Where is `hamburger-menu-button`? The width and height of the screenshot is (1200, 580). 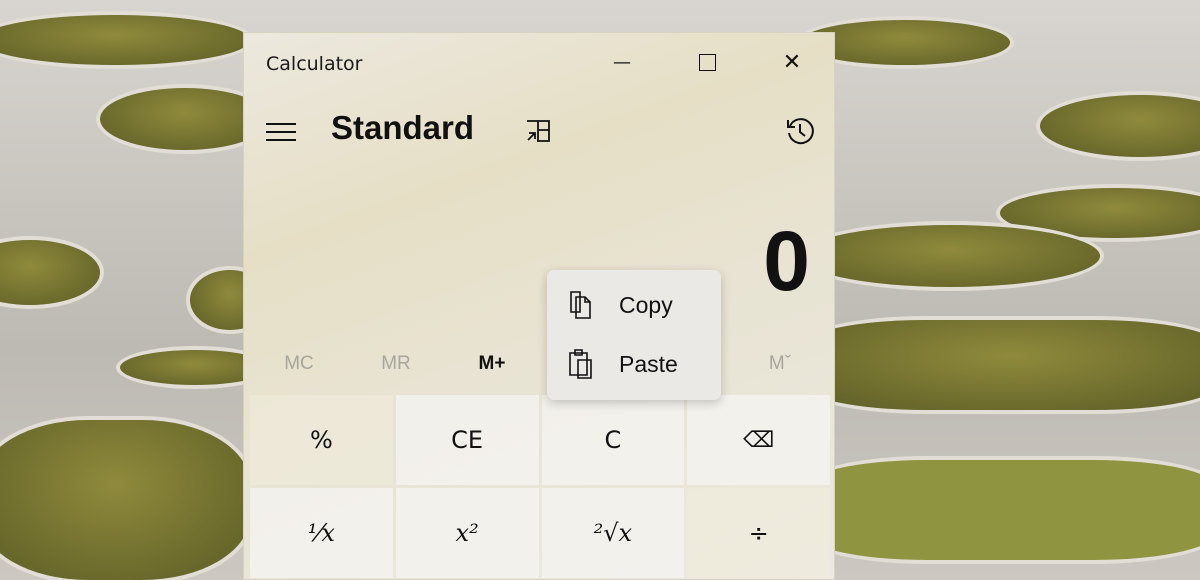 hamburger-menu-button is located at coordinates (281, 135).